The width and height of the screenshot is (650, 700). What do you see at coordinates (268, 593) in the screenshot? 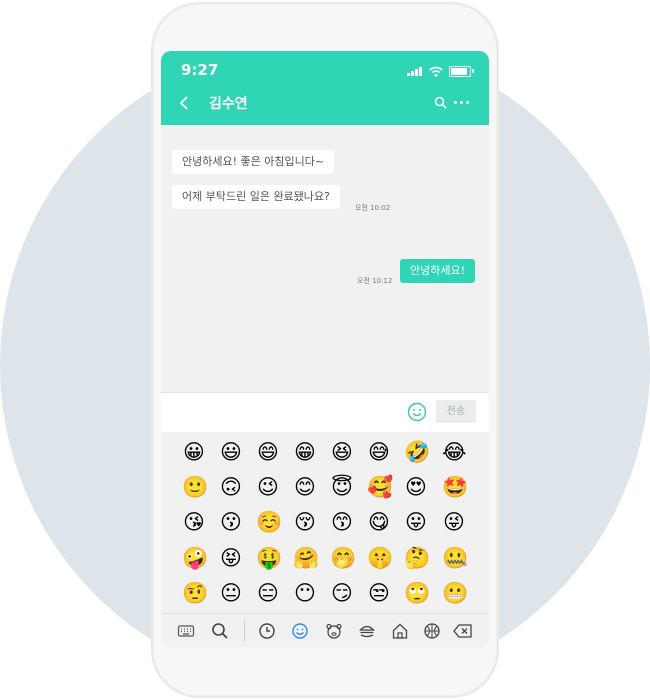
I see `emoji-key: 😑` at bounding box center [268, 593].